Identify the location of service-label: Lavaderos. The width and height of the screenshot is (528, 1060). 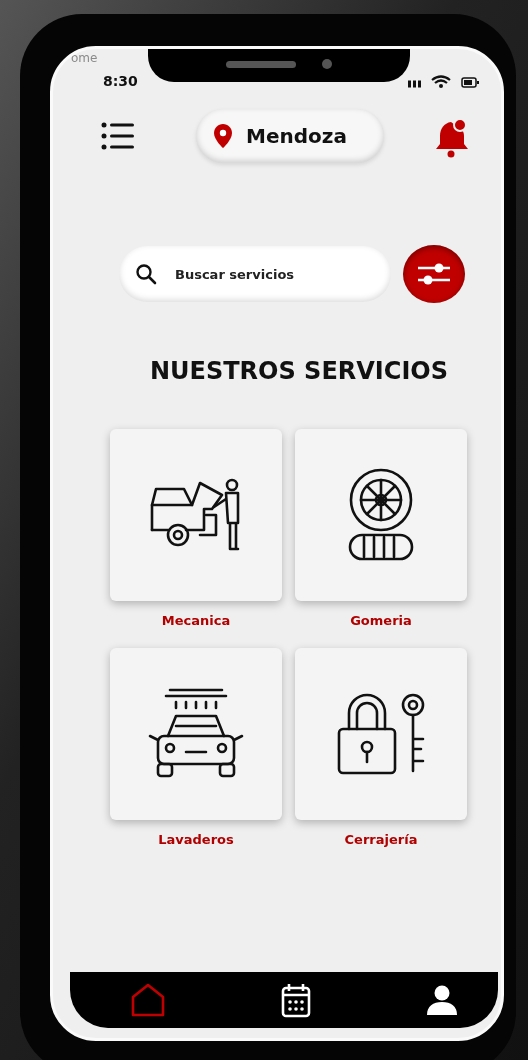
(196, 839).